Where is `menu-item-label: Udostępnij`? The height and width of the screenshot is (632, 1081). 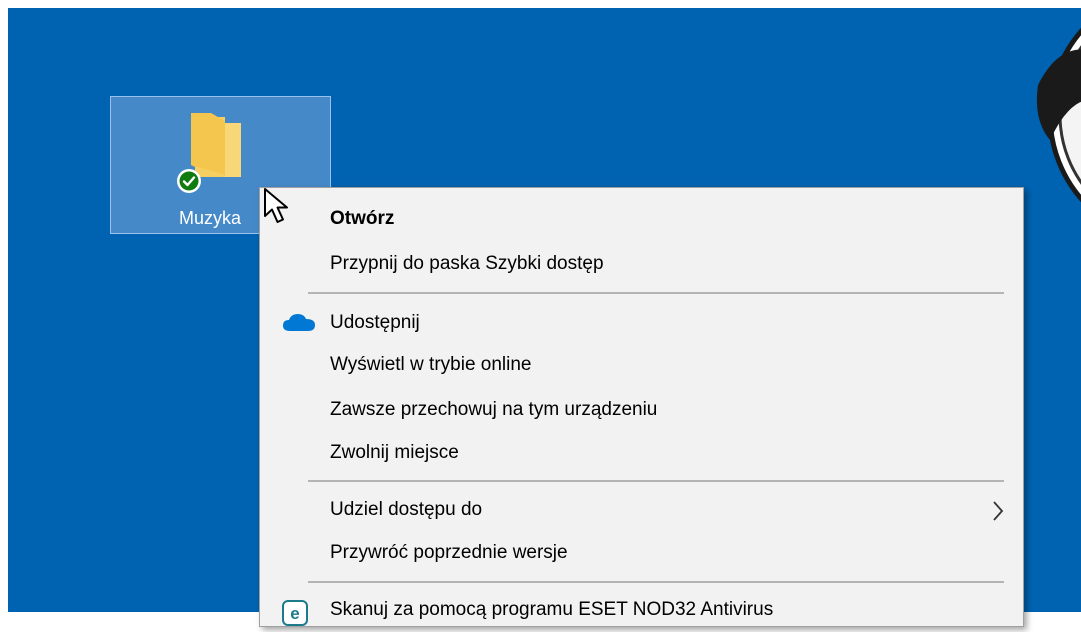 menu-item-label: Udostępnij is located at coordinates (375, 322).